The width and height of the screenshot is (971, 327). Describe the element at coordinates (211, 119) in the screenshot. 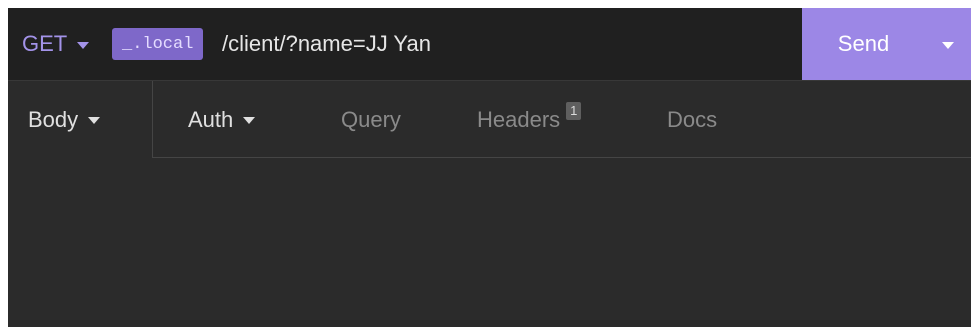

I see `tab-auth-label: Auth` at that location.